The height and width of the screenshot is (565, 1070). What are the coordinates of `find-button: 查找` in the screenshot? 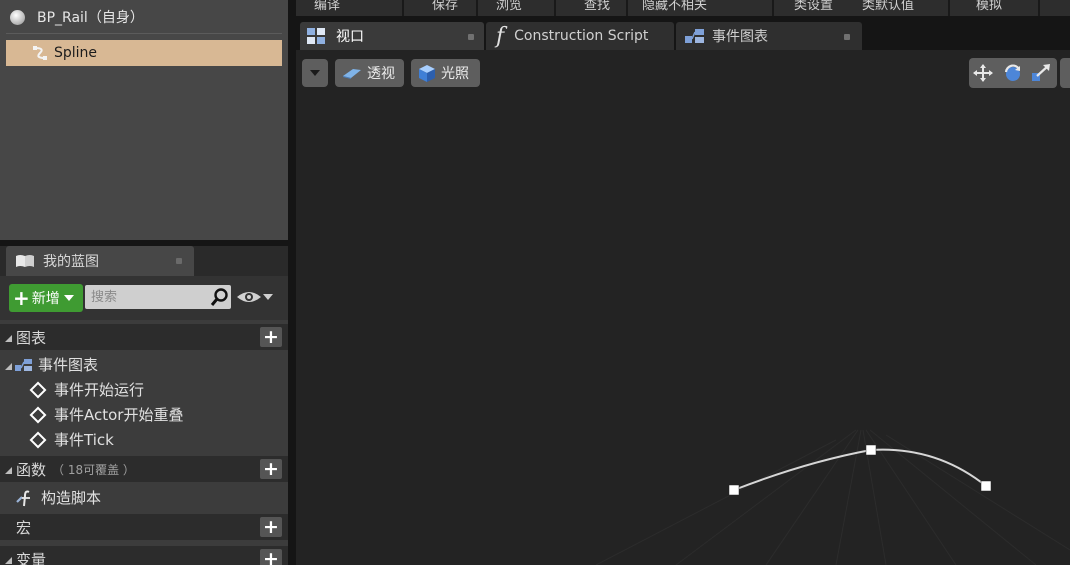 It's located at (597, 6).